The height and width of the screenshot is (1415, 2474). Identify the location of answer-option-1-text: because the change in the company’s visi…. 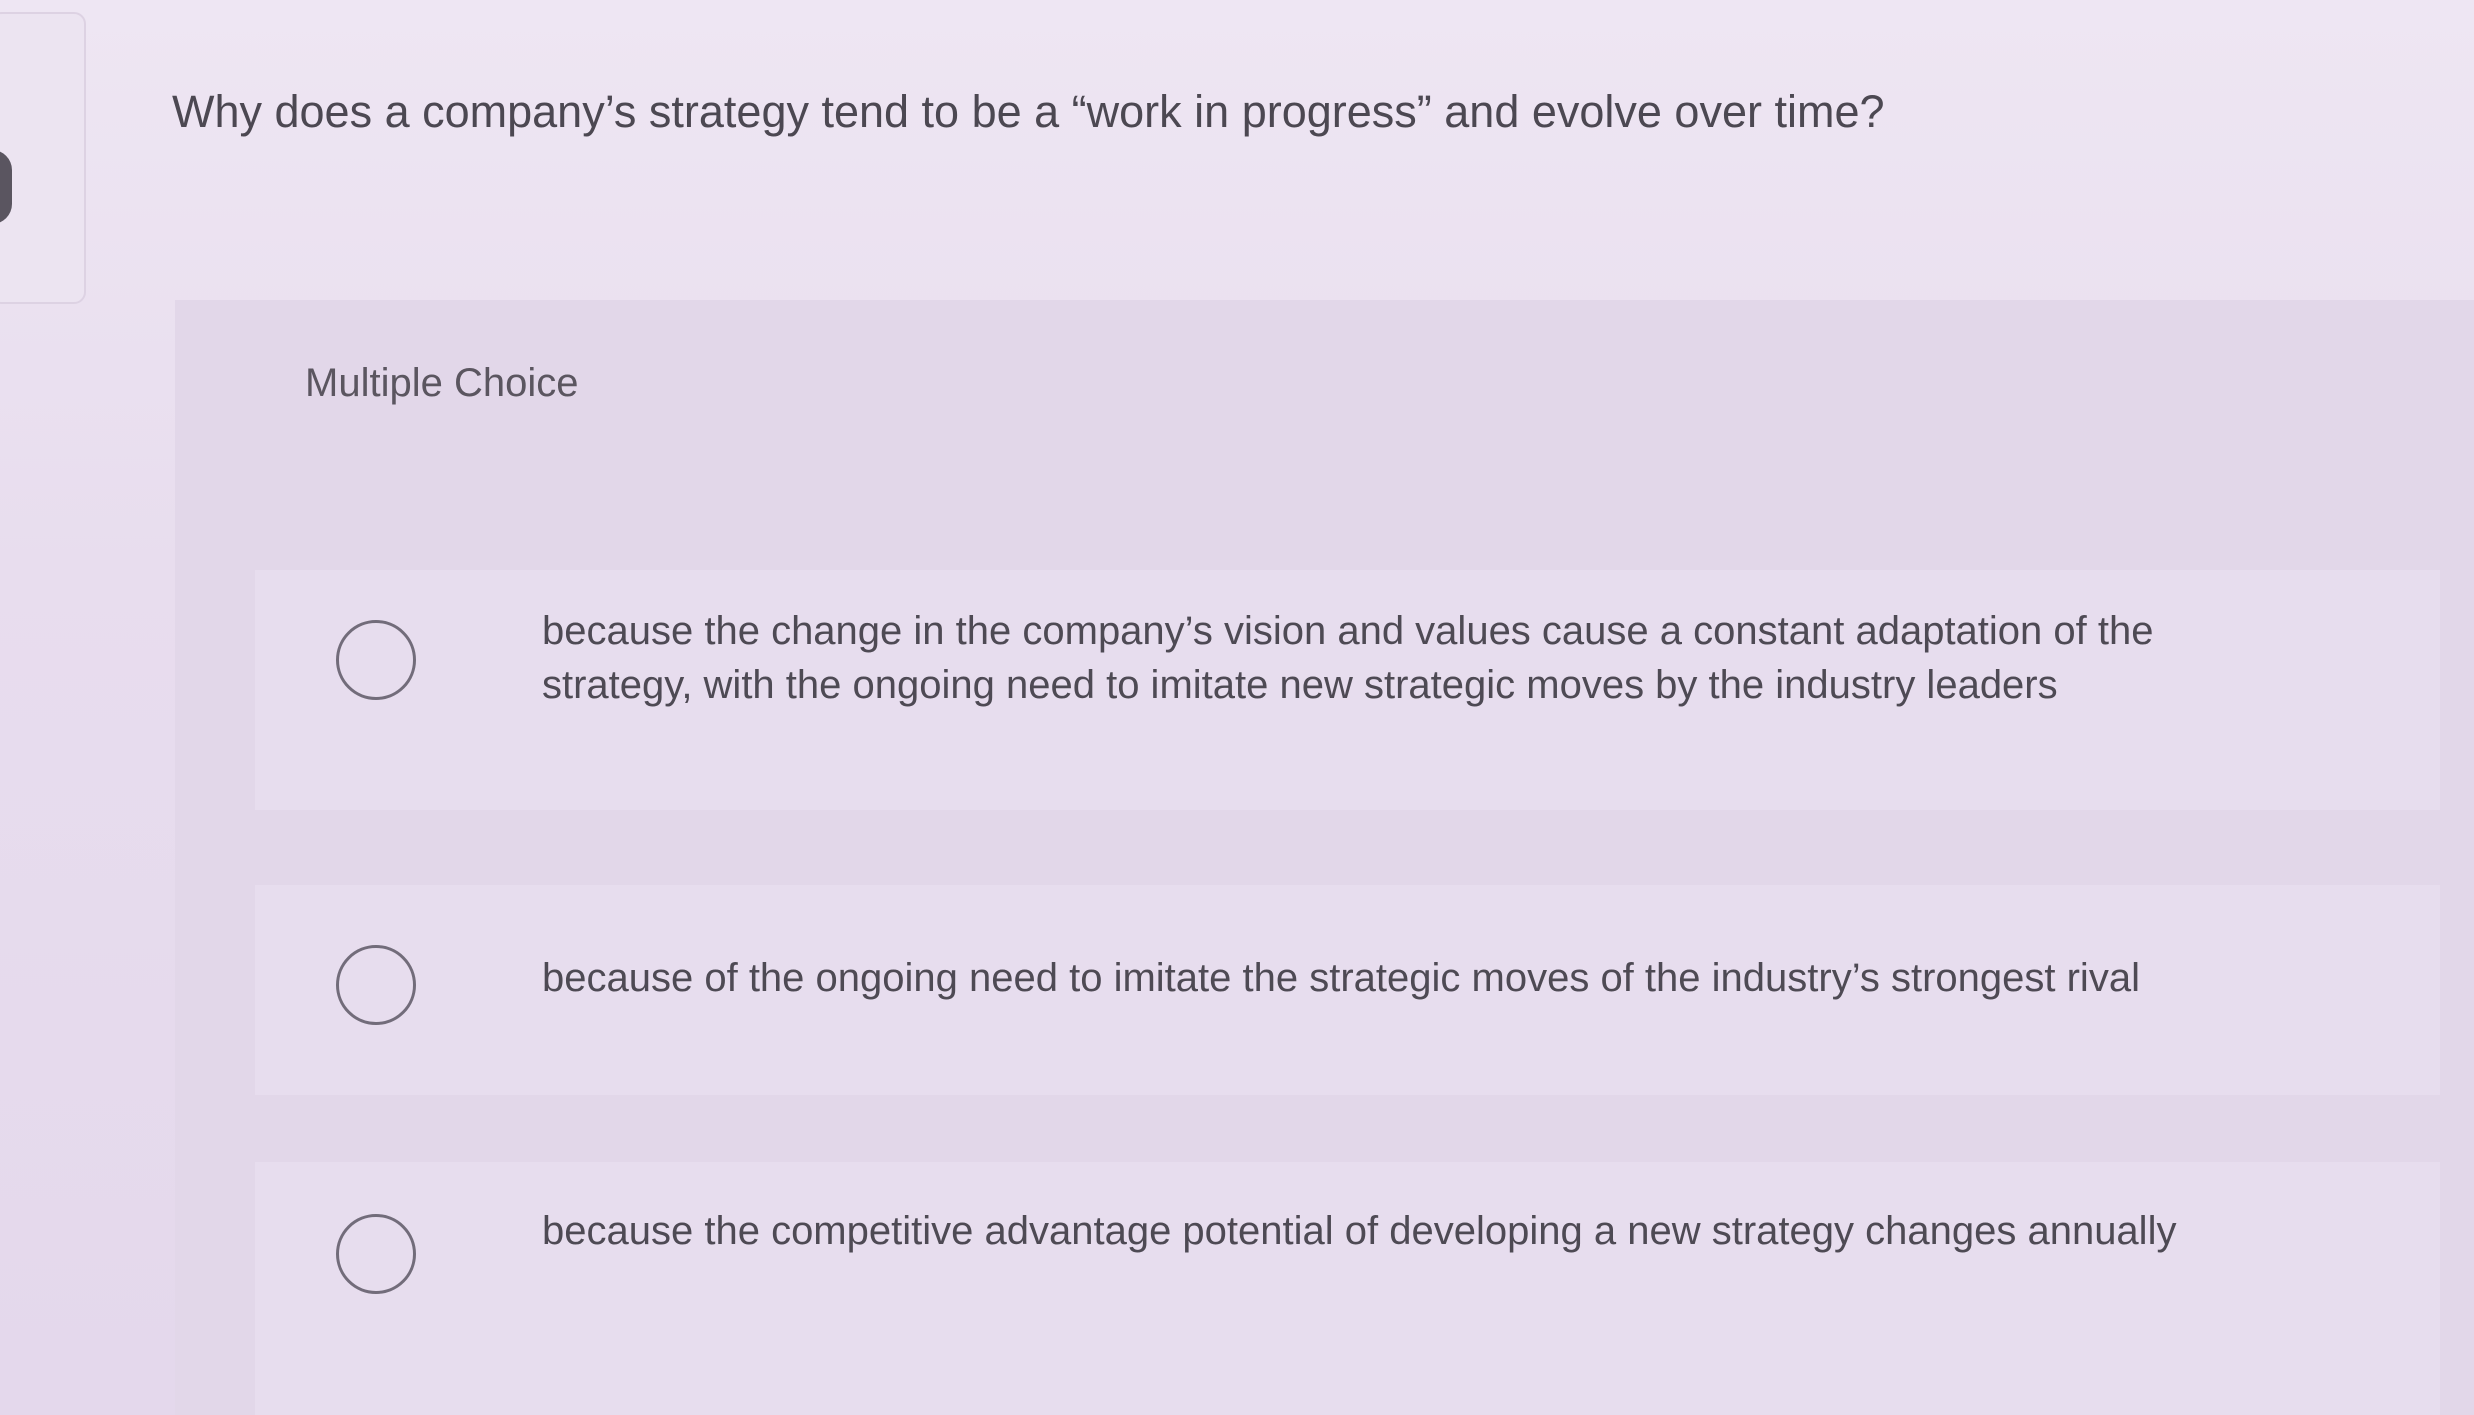
(1348, 658).